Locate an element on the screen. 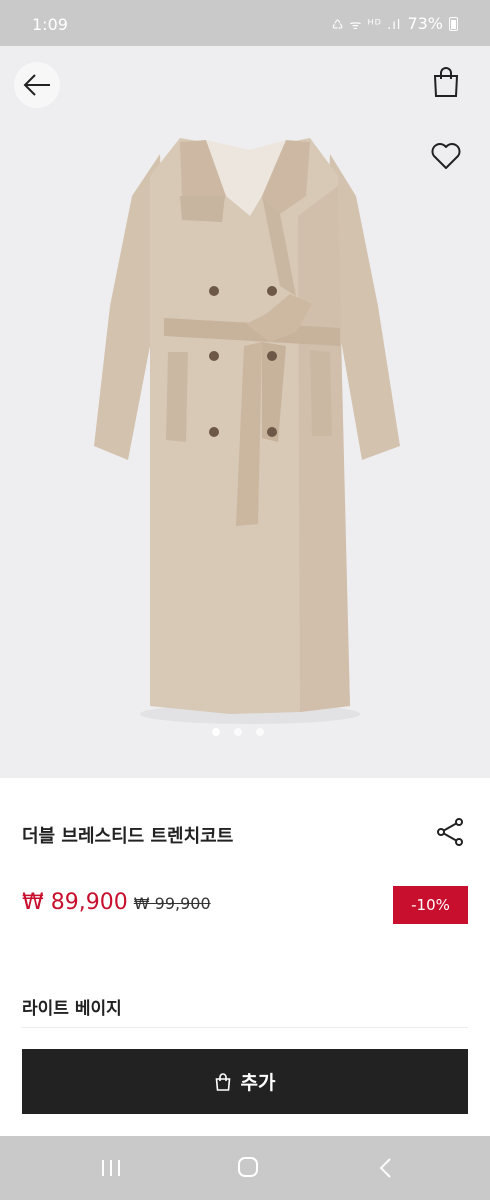  share-icon is located at coordinates (450, 832).